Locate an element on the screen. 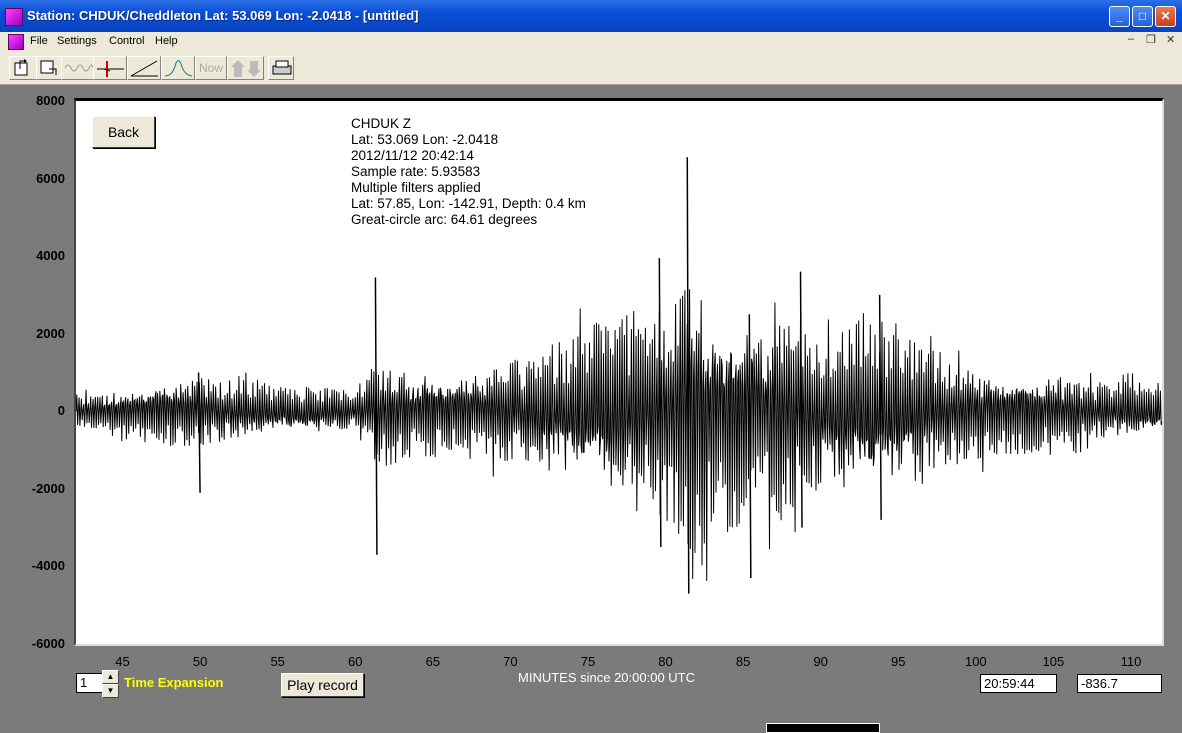 The width and height of the screenshot is (1182, 733). save-file-icon is located at coordinates (48, 67).